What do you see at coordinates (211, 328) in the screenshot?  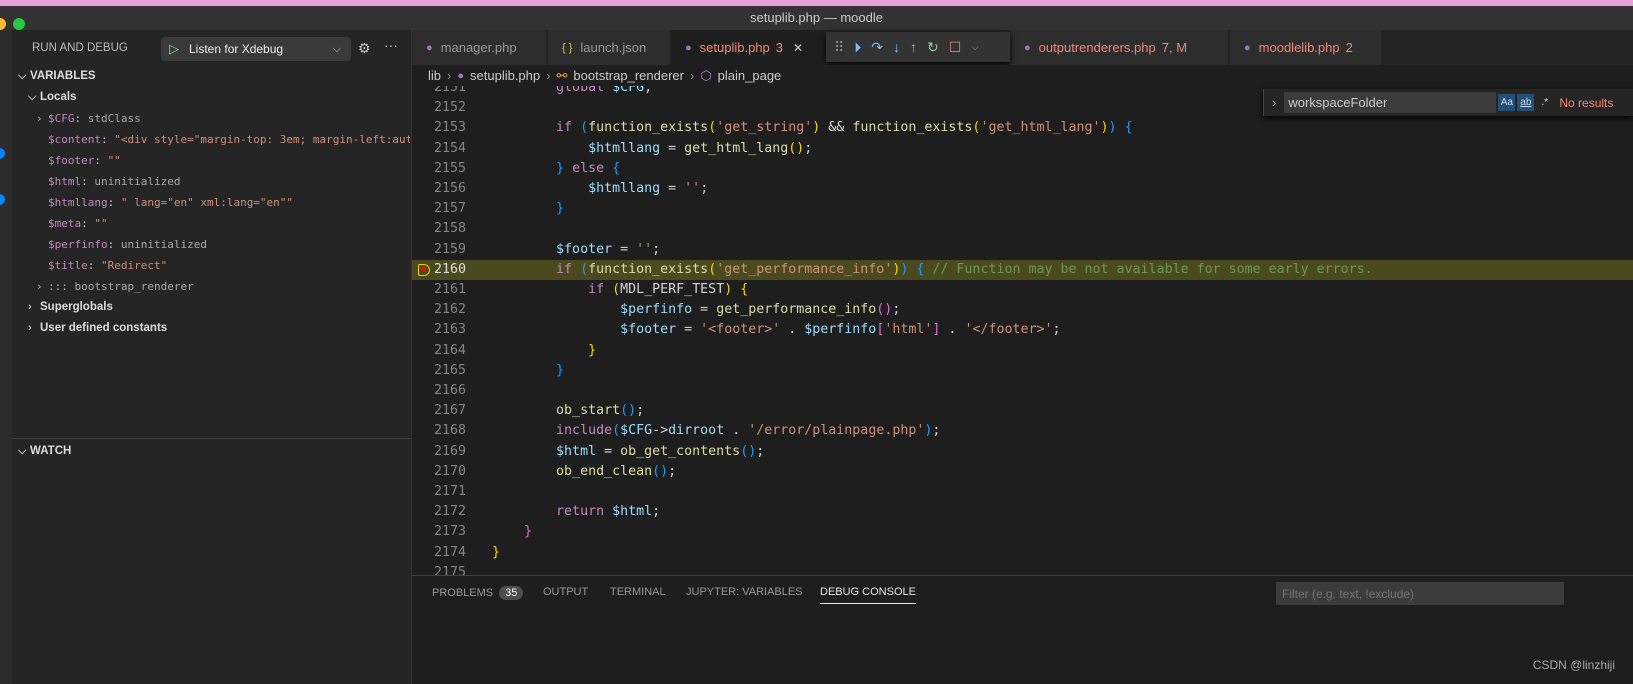 I see `scope-user-constants: › User defined constants` at bounding box center [211, 328].